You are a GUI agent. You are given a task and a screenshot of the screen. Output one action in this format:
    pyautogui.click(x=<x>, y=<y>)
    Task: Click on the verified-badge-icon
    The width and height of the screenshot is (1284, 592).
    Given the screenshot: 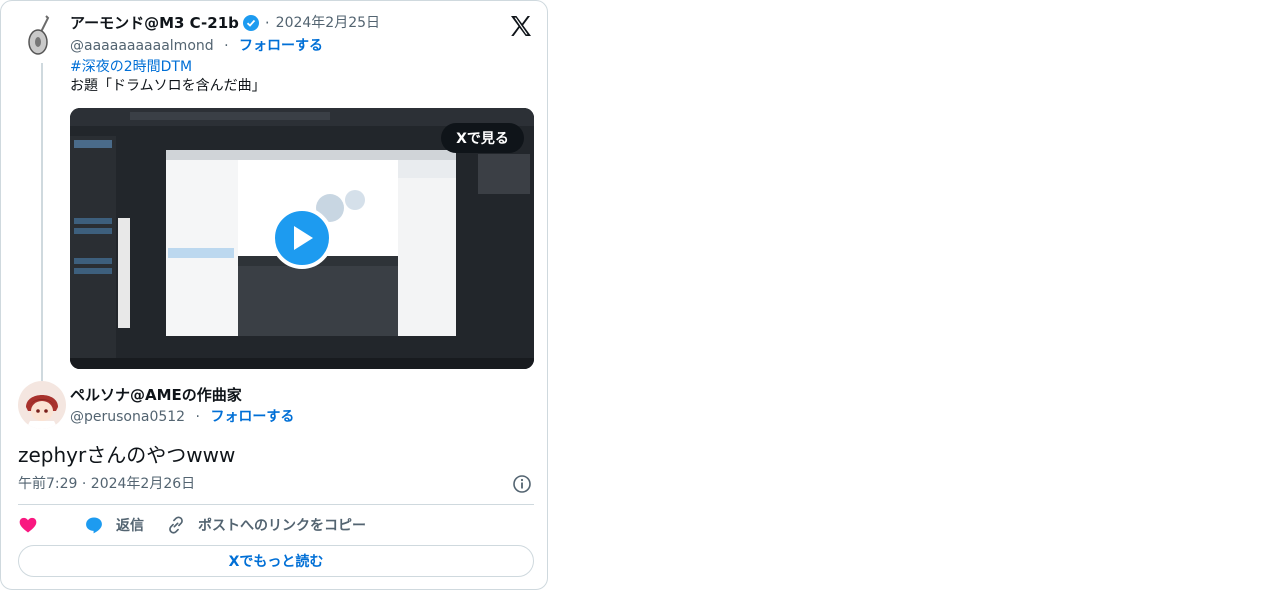 What is the action you would take?
    pyautogui.click(x=250, y=23)
    